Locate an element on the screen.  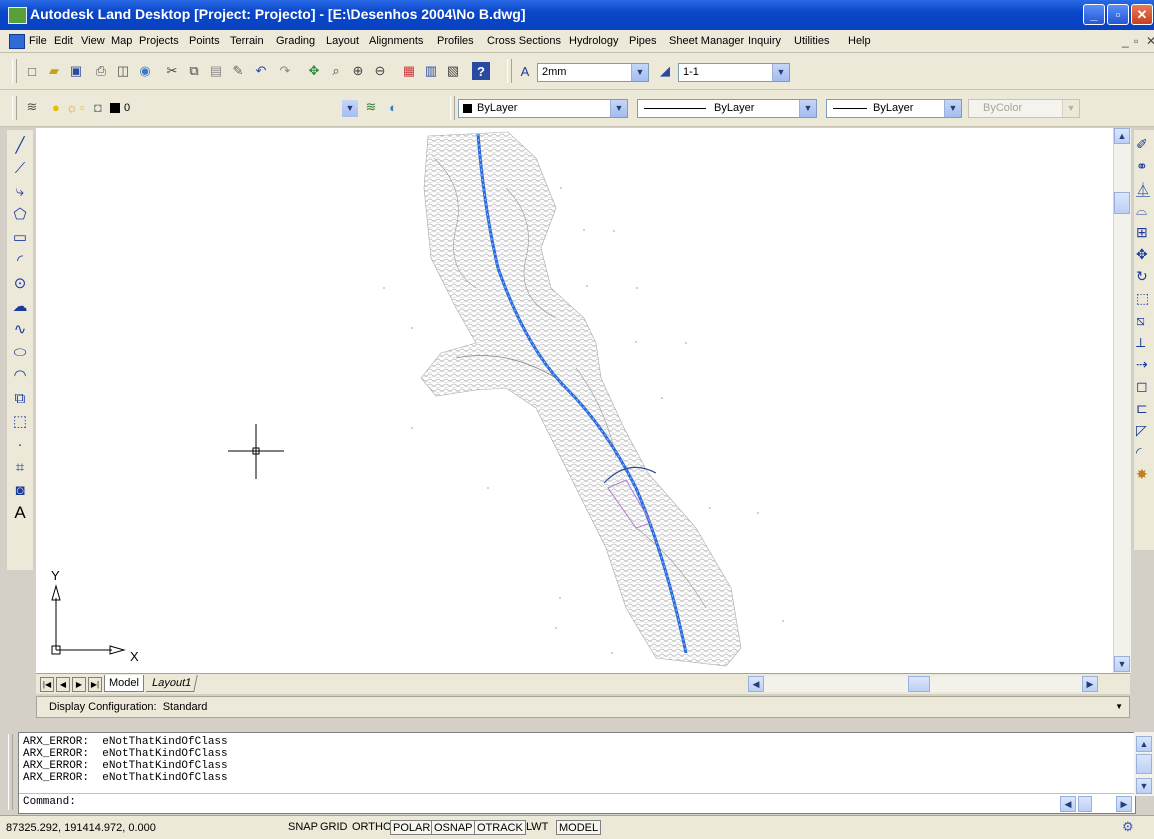
break-icon: ◻ is located at coordinates (1145, 388).